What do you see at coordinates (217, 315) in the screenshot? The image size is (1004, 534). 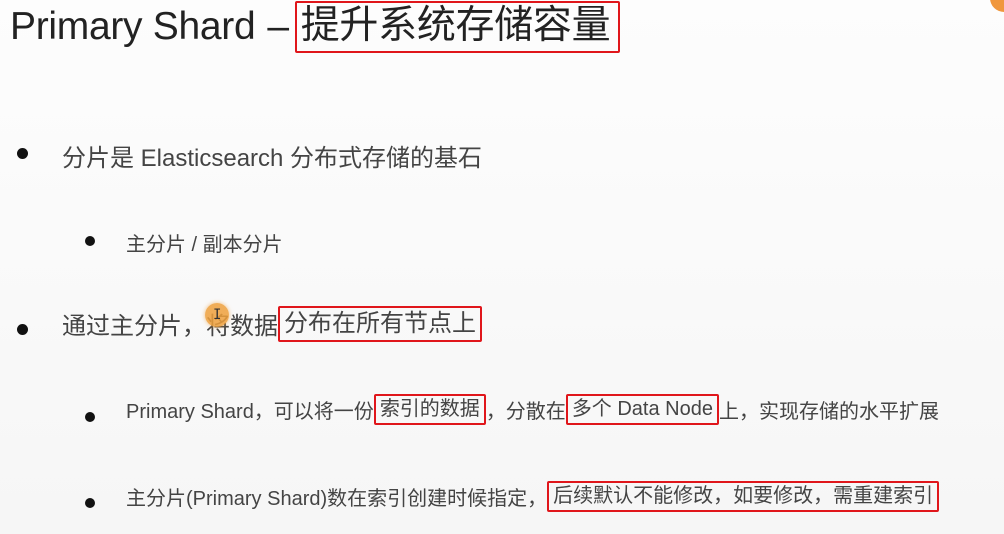 I see `text-cursor-indicator` at bounding box center [217, 315].